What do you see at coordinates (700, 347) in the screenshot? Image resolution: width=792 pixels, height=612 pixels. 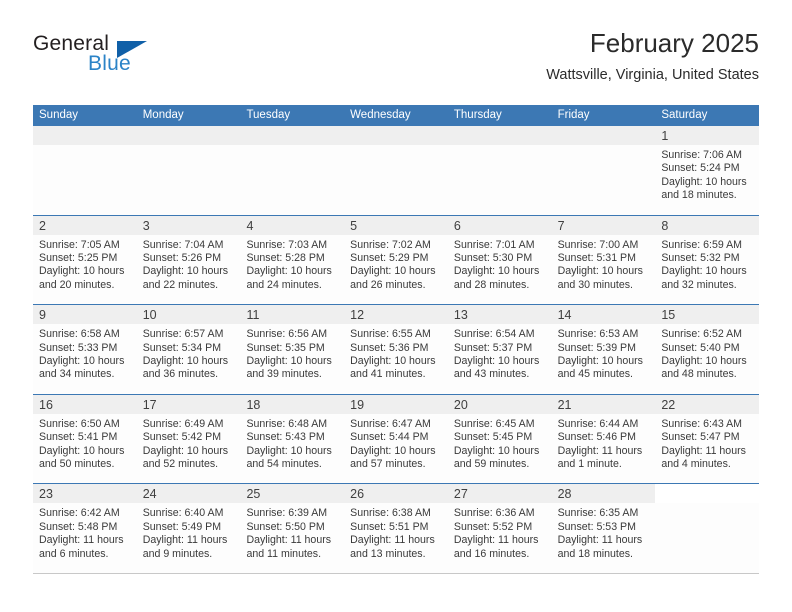 I see `sunset-text: Sunset: 5:40 PM` at bounding box center [700, 347].